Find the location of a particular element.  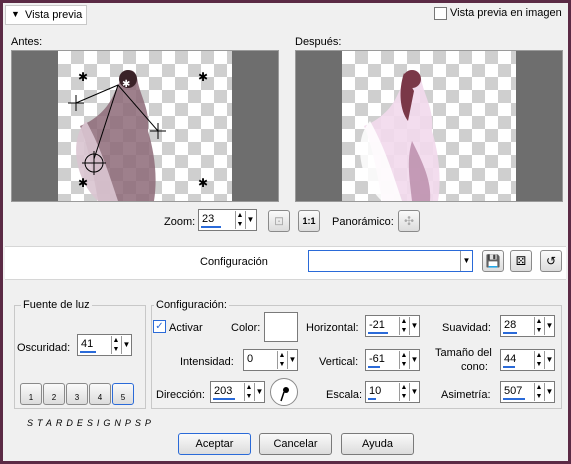

direction-dial is located at coordinates (284, 392).